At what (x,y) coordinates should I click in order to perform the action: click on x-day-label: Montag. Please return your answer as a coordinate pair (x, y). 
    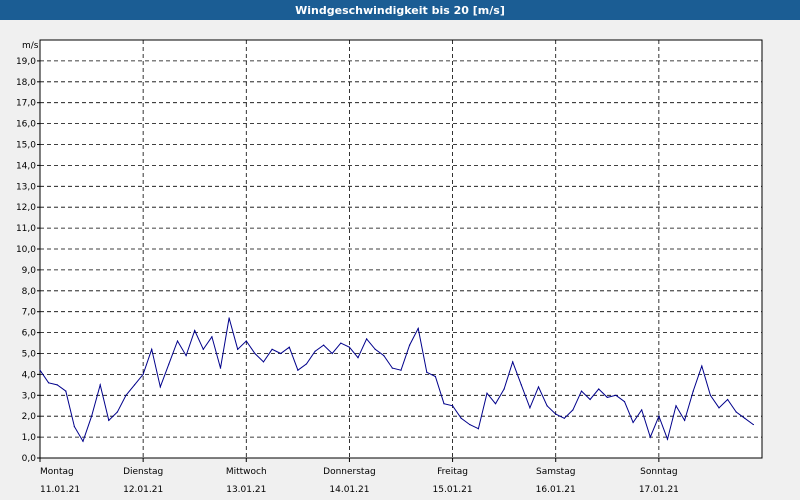
    Looking at the image, I should click on (57, 472).